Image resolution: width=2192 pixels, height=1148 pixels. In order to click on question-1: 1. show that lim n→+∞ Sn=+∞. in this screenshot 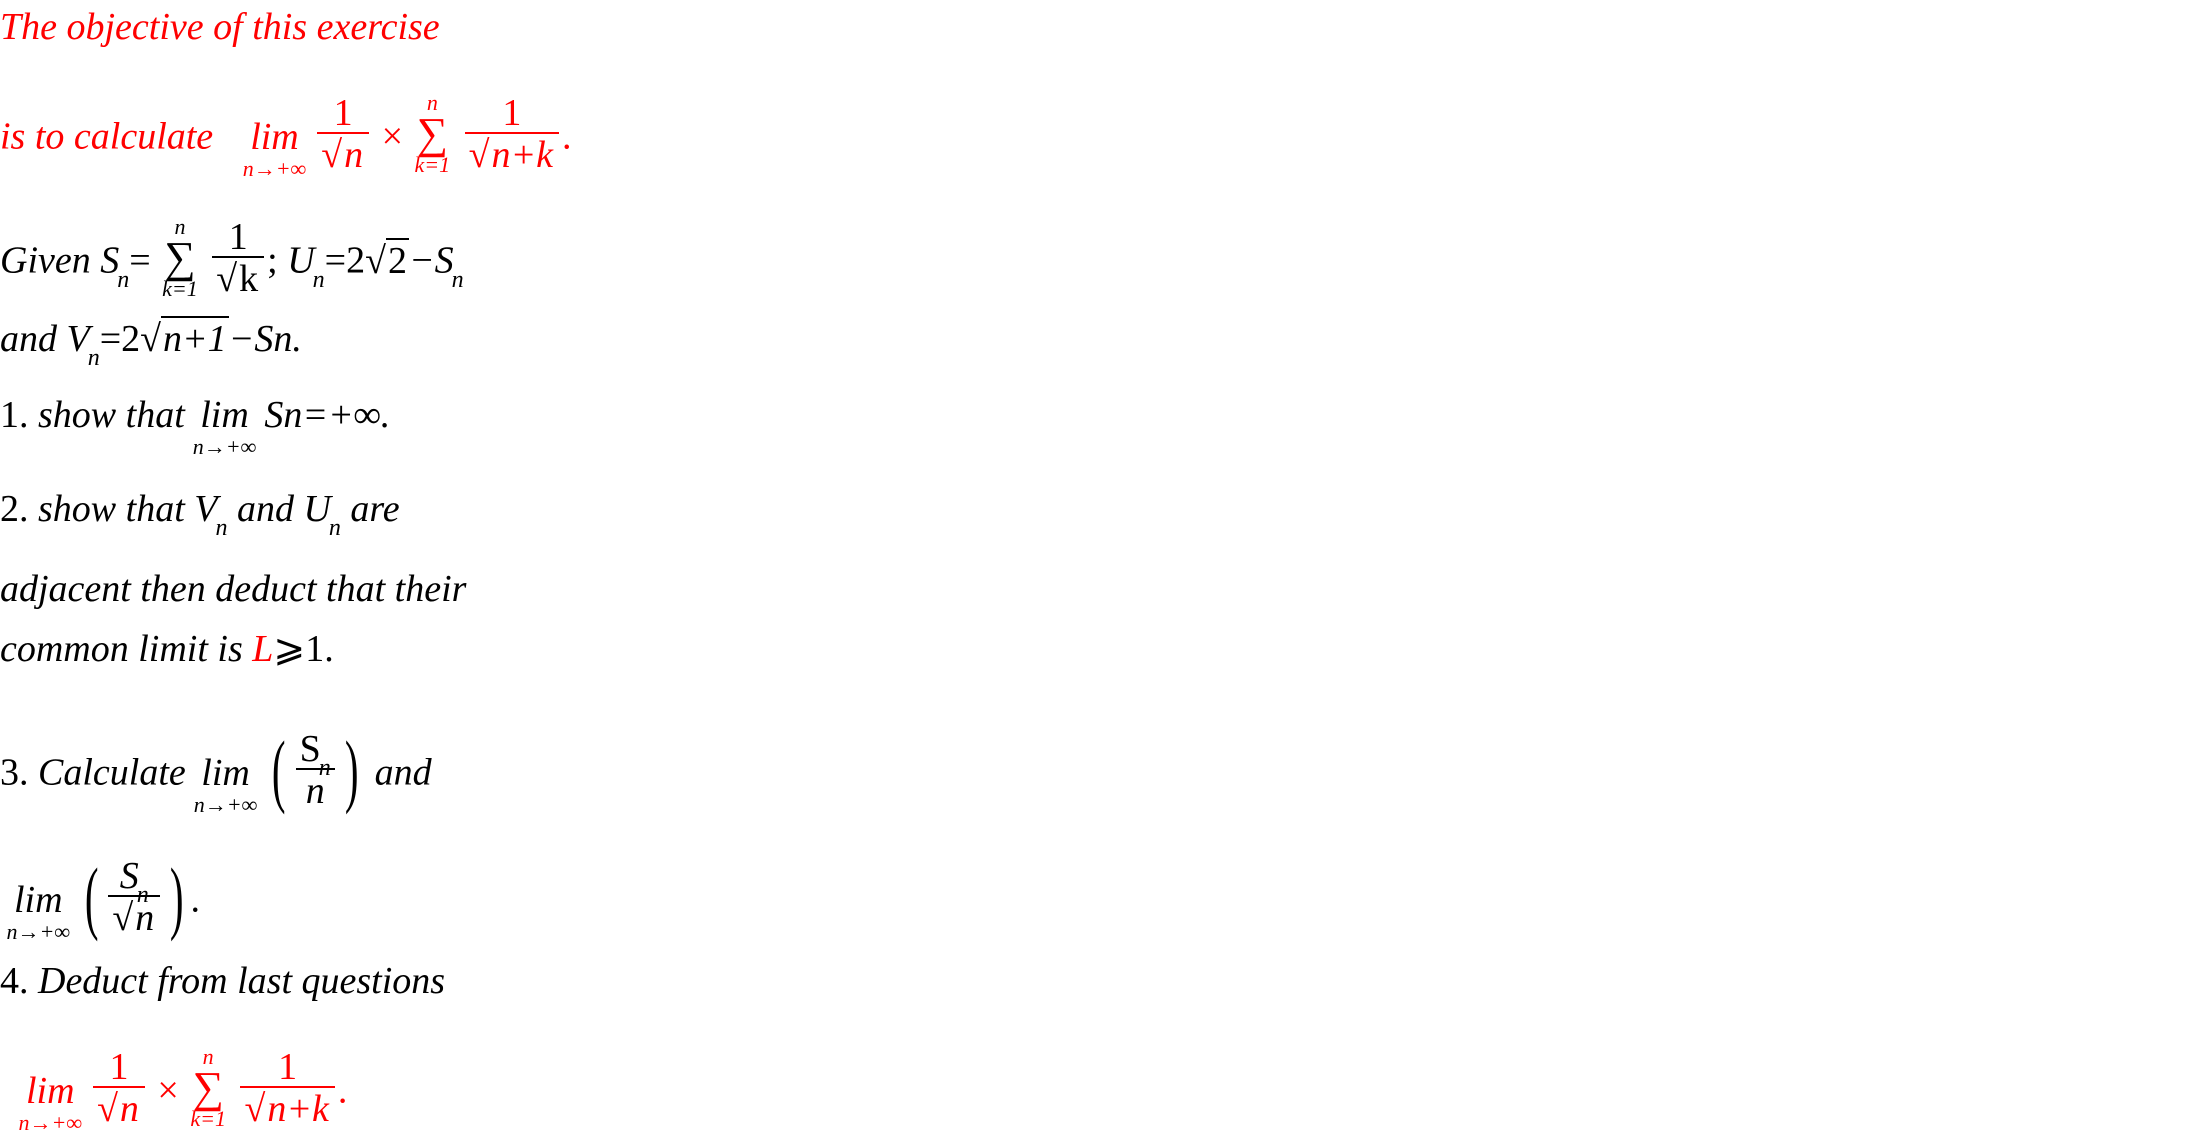, I will do `click(195, 426)`.